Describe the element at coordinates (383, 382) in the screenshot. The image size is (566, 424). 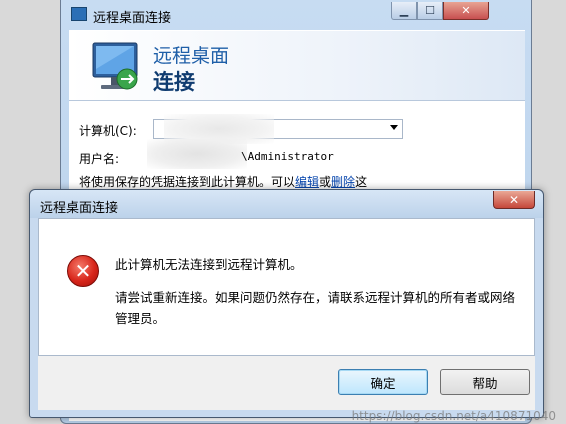
I see `ok-button: 确定` at that location.